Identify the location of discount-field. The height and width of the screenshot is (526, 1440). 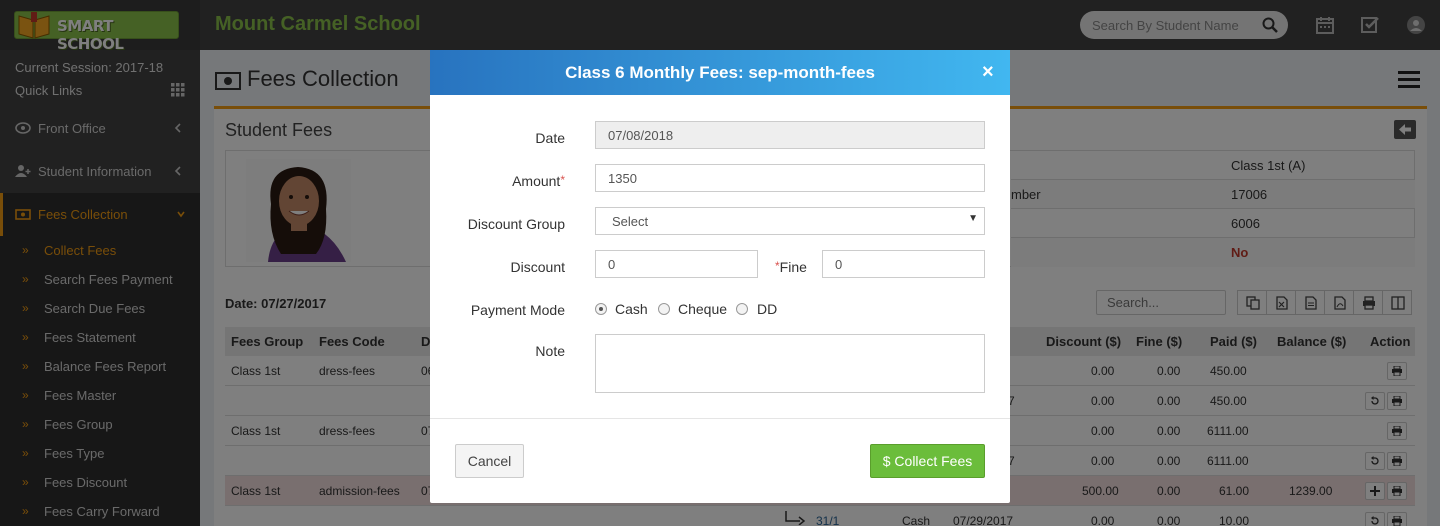
(676, 264).